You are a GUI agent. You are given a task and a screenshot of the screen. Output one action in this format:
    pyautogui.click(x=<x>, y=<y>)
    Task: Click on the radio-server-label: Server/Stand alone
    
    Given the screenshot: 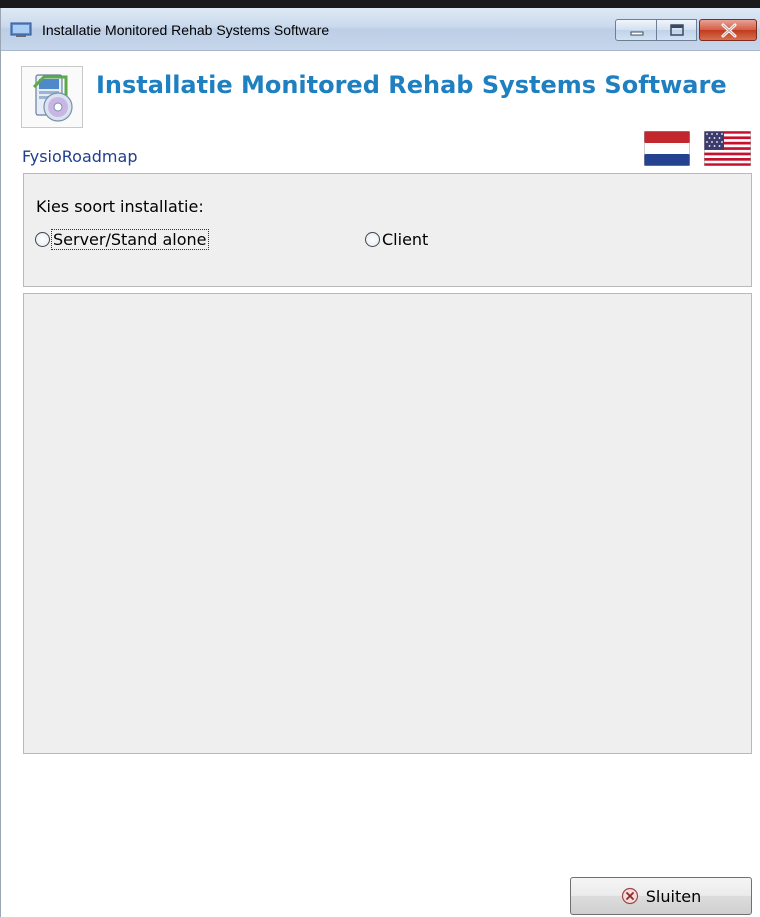 What is the action you would take?
    pyautogui.click(x=130, y=239)
    